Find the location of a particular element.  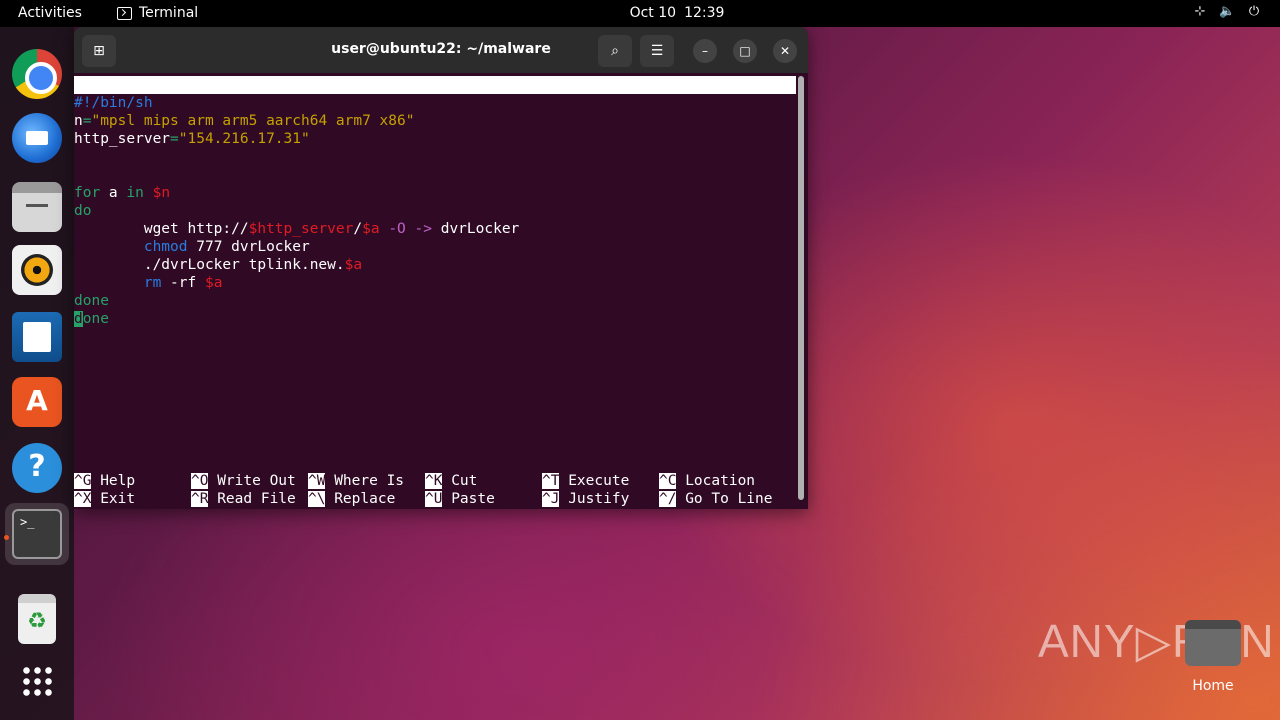

loop-var: a is located at coordinates (113, 193).